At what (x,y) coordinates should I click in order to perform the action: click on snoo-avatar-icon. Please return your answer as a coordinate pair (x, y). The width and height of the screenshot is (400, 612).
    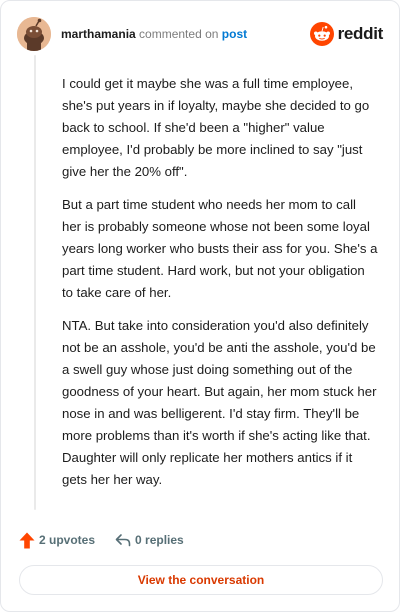
    Looking at the image, I should click on (34, 34).